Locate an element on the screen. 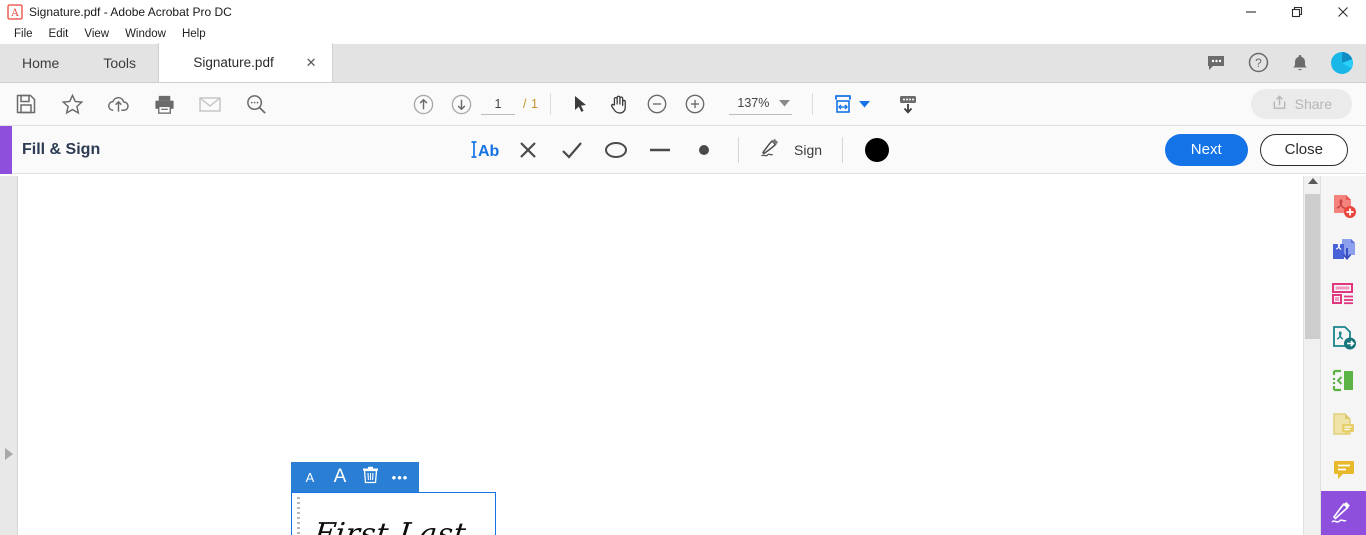 The image size is (1366, 535). ellipse-tool-button is located at coordinates (616, 150).